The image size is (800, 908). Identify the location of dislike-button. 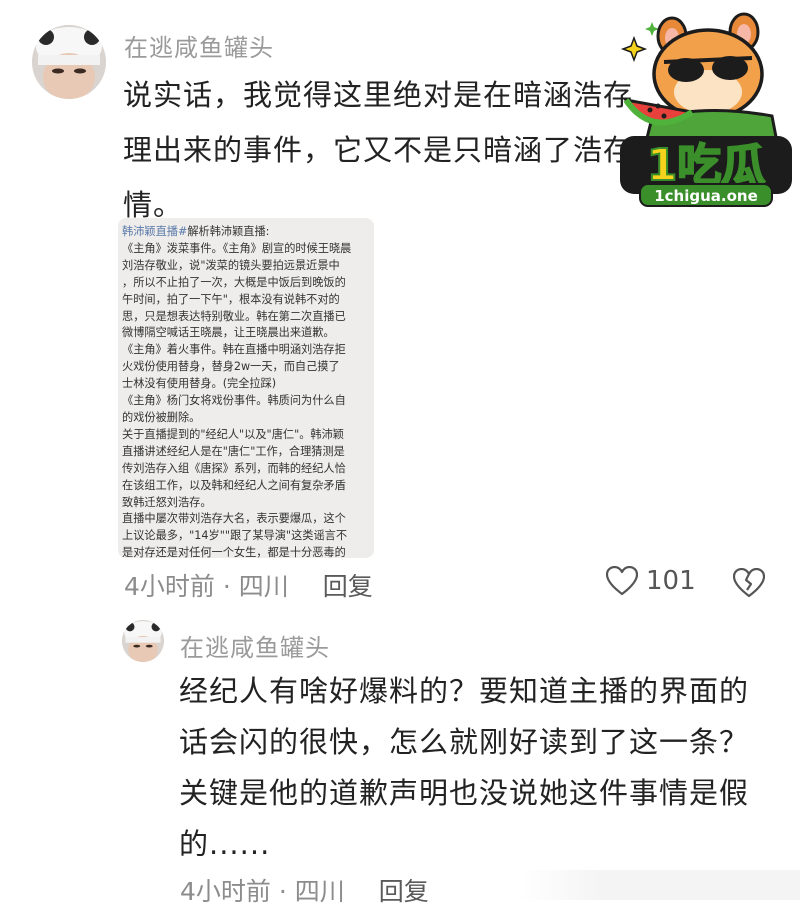
(749, 584).